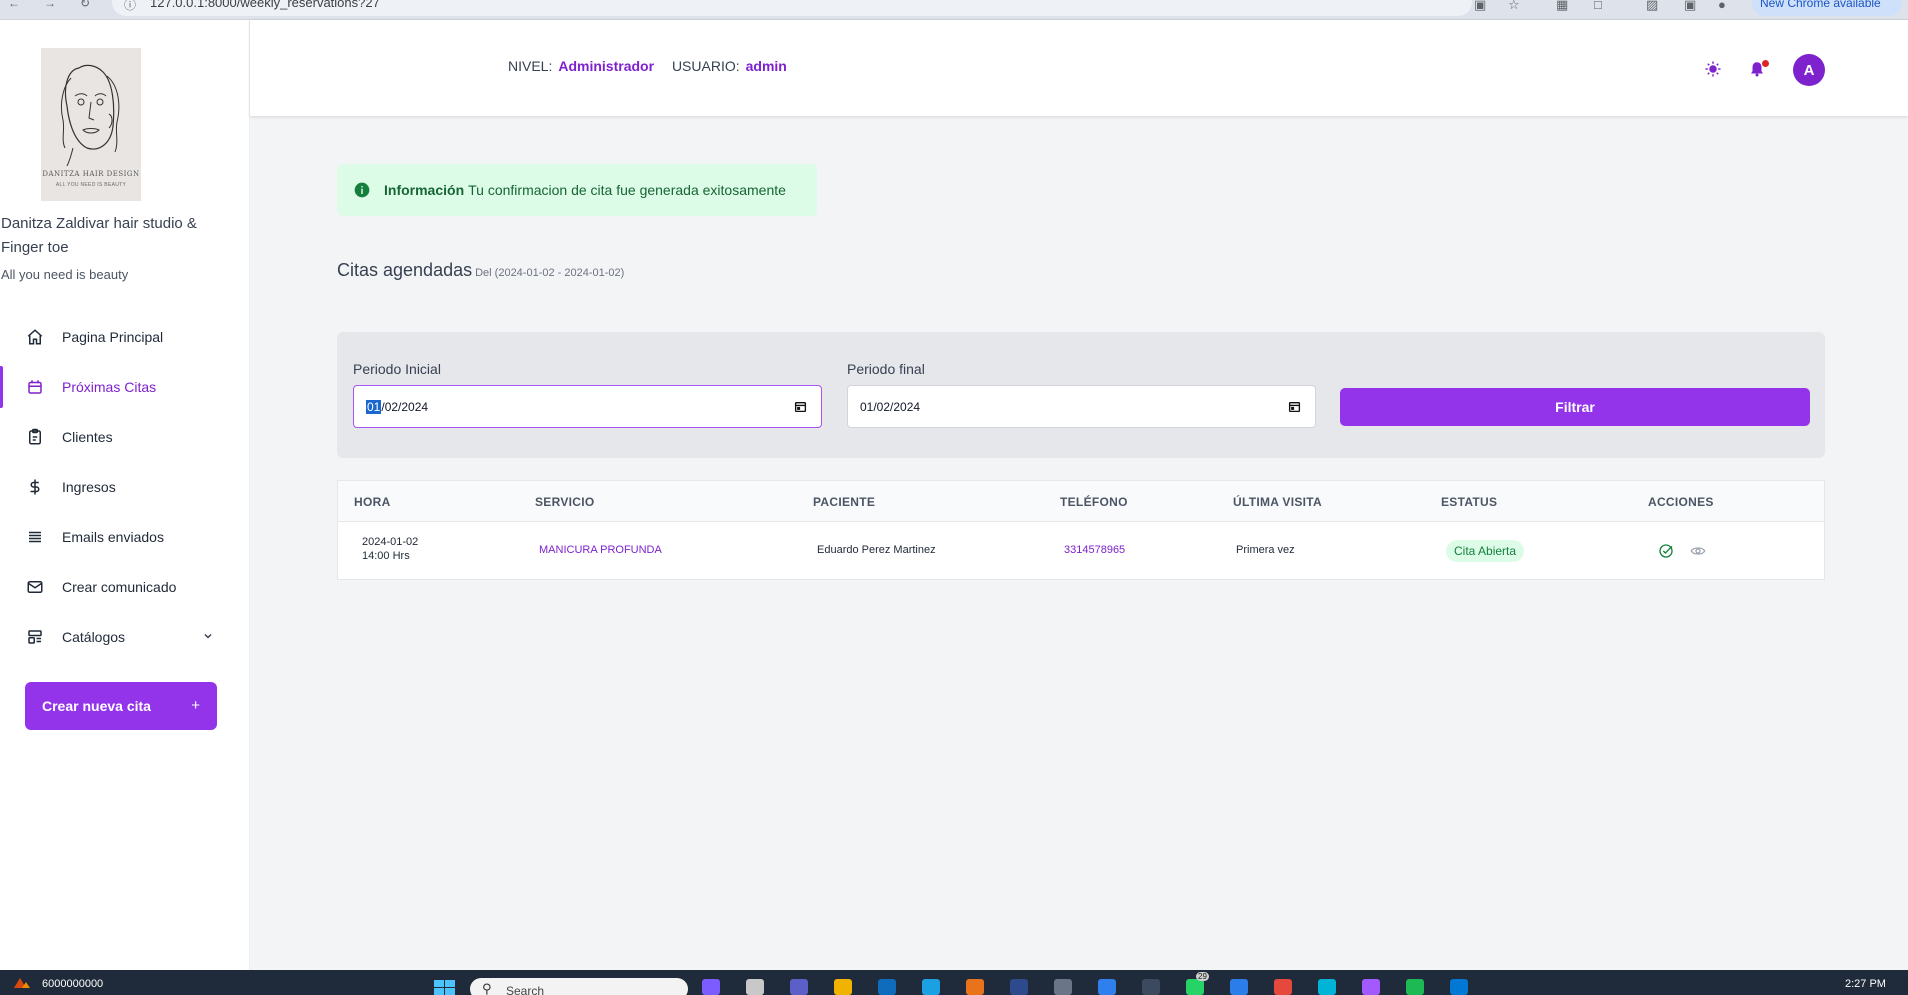 The image size is (1908, 995). What do you see at coordinates (1327, 987) in the screenshot?
I see `cursor-app-icon` at bounding box center [1327, 987].